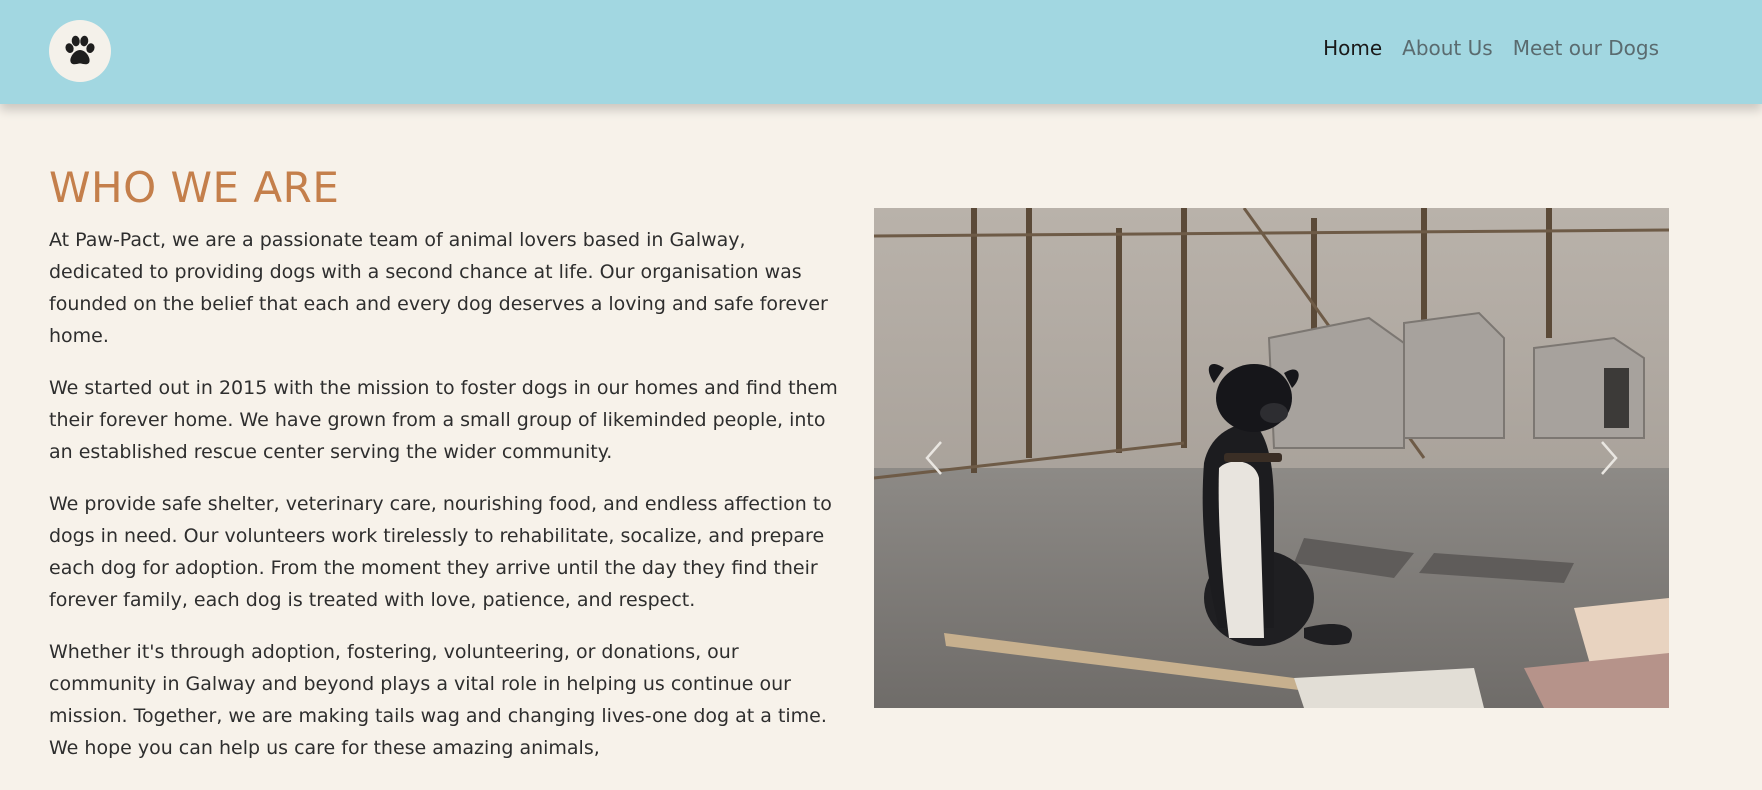 This screenshot has width=1762, height=790. I want to click on navbar: Home About Us Meet our Dogs, so click(881, 52).